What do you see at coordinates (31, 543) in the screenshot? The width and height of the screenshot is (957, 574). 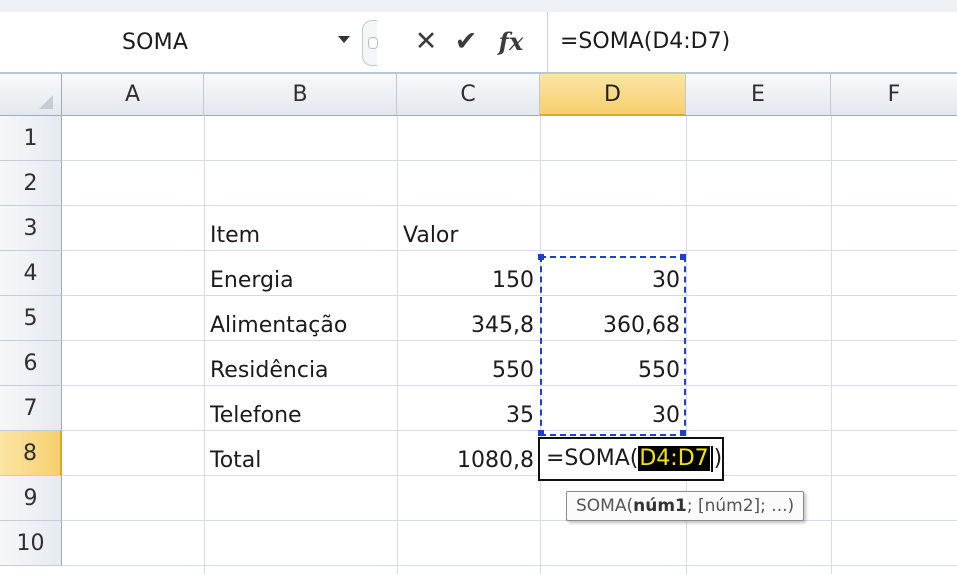 I see `row-header-10: 10` at bounding box center [31, 543].